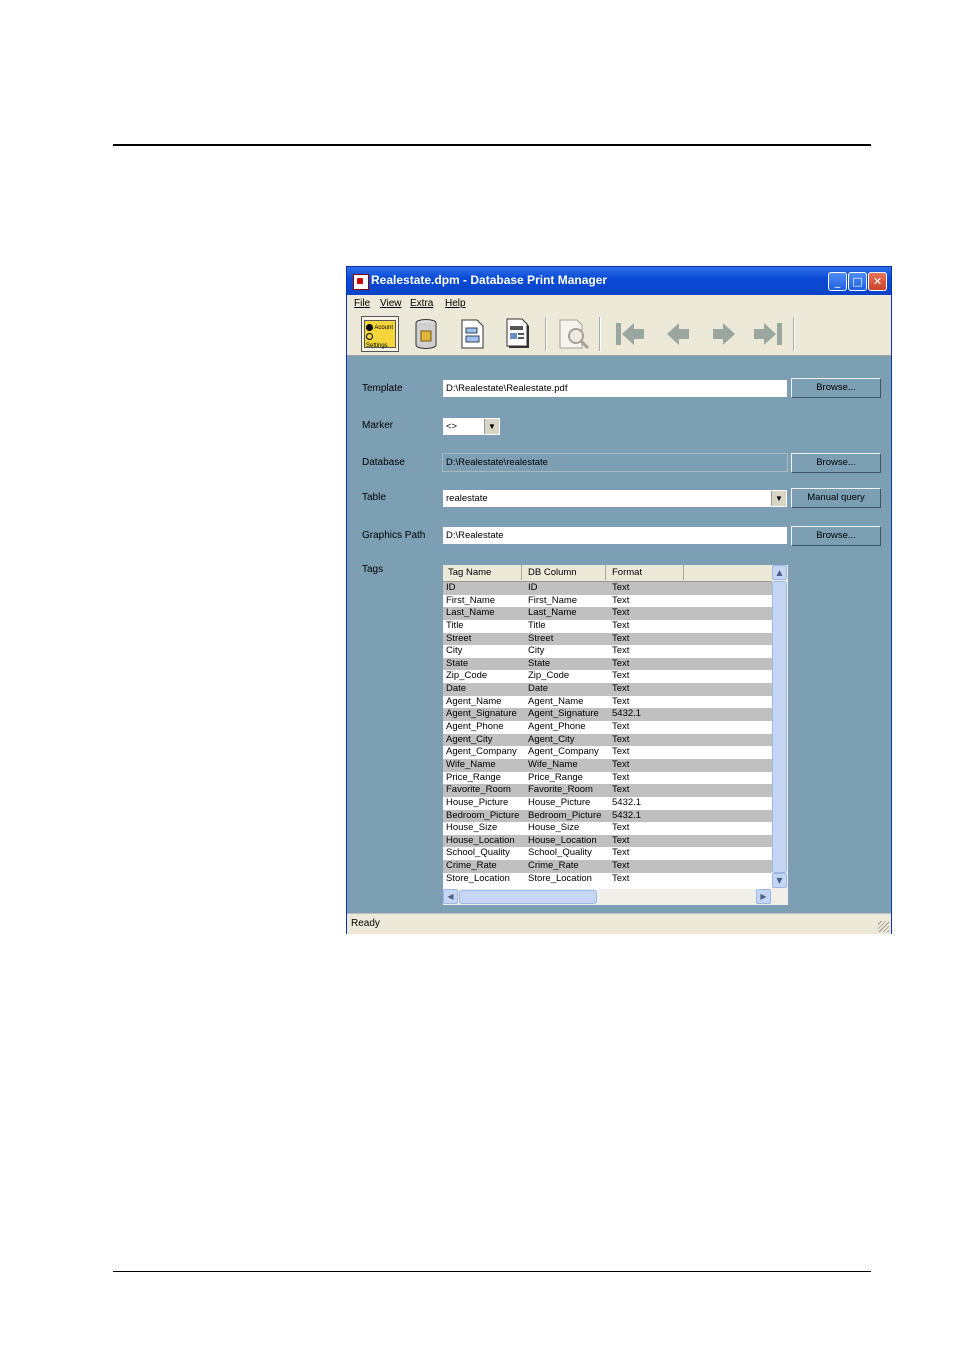 This screenshot has height=1350, width=954. What do you see at coordinates (837, 281) in the screenshot?
I see `minimize-button: _` at bounding box center [837, 281].